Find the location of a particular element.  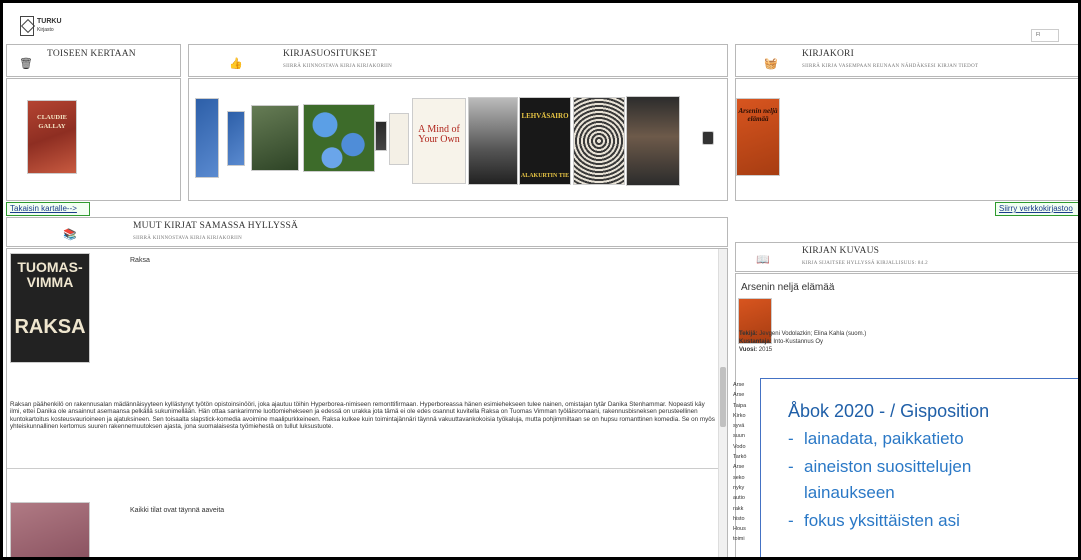

overlay-item: - fokus yksittäisten asi is located at coordinates (874, 520).